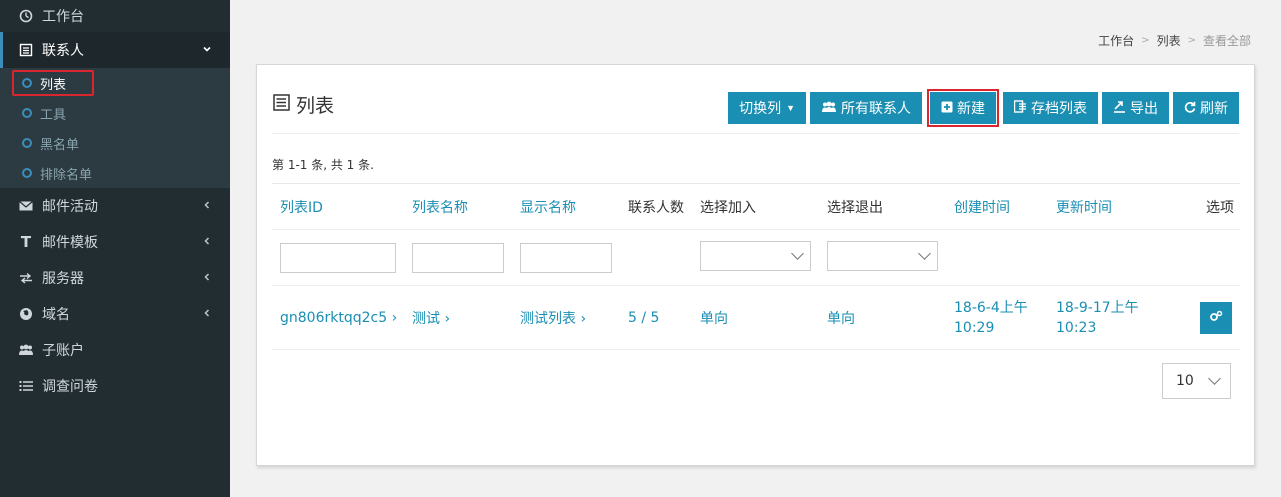  I want to click on submenu-item-label: 黑名单, so click(60, 145).